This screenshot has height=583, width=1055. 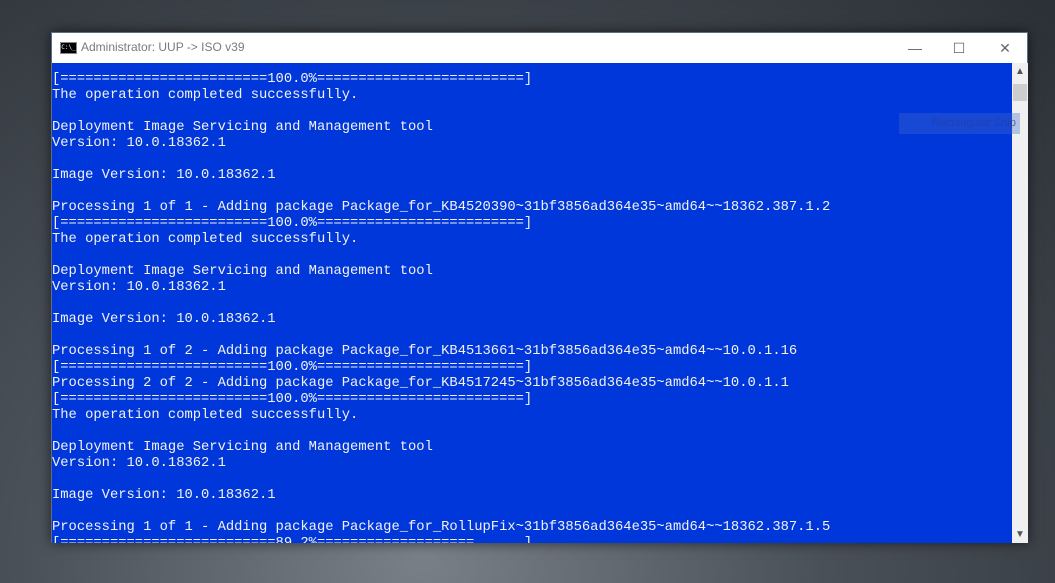 I want to click on maximize-button: ☐, so click(x=959, y=48).